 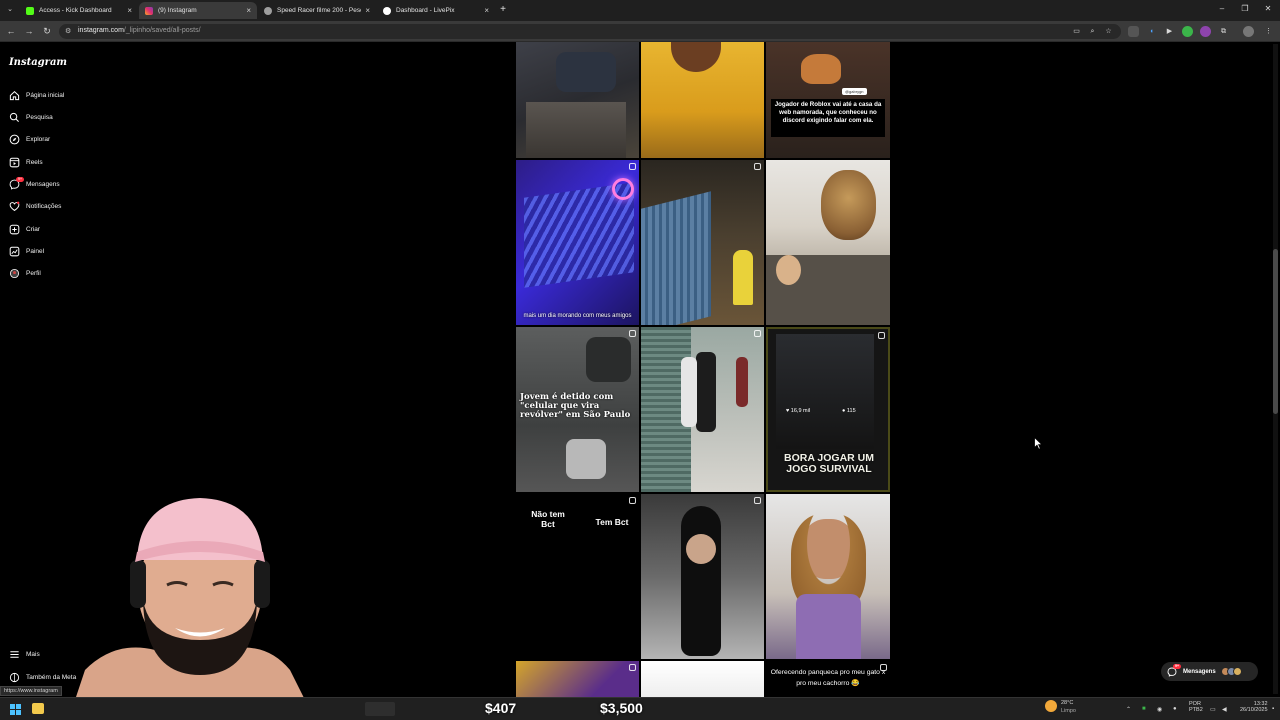 What do you see at coordinates (1159, 709) in the screenshot?
I see `tray-app-icon: ◉` at bounding box center [1159, 709].